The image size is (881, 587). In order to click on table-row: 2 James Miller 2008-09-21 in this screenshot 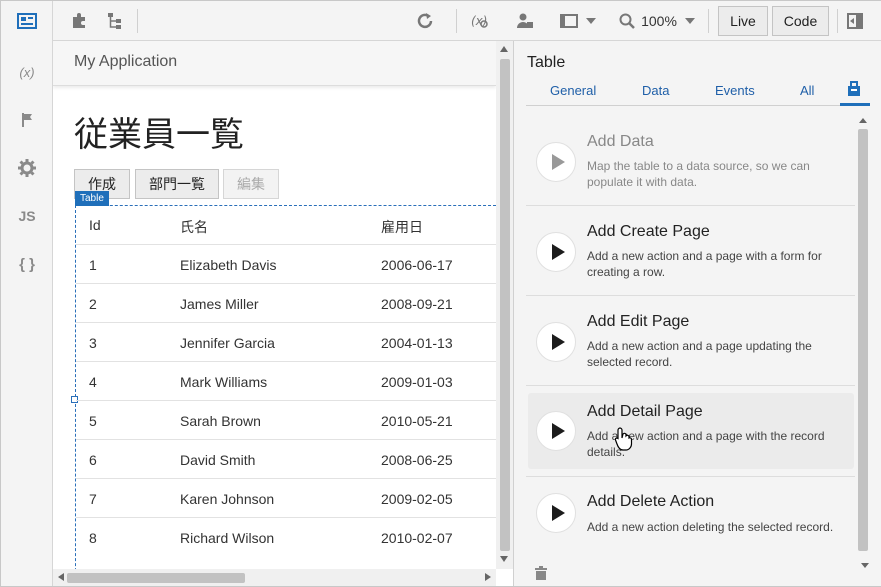, I will do `click(286, 302)`.